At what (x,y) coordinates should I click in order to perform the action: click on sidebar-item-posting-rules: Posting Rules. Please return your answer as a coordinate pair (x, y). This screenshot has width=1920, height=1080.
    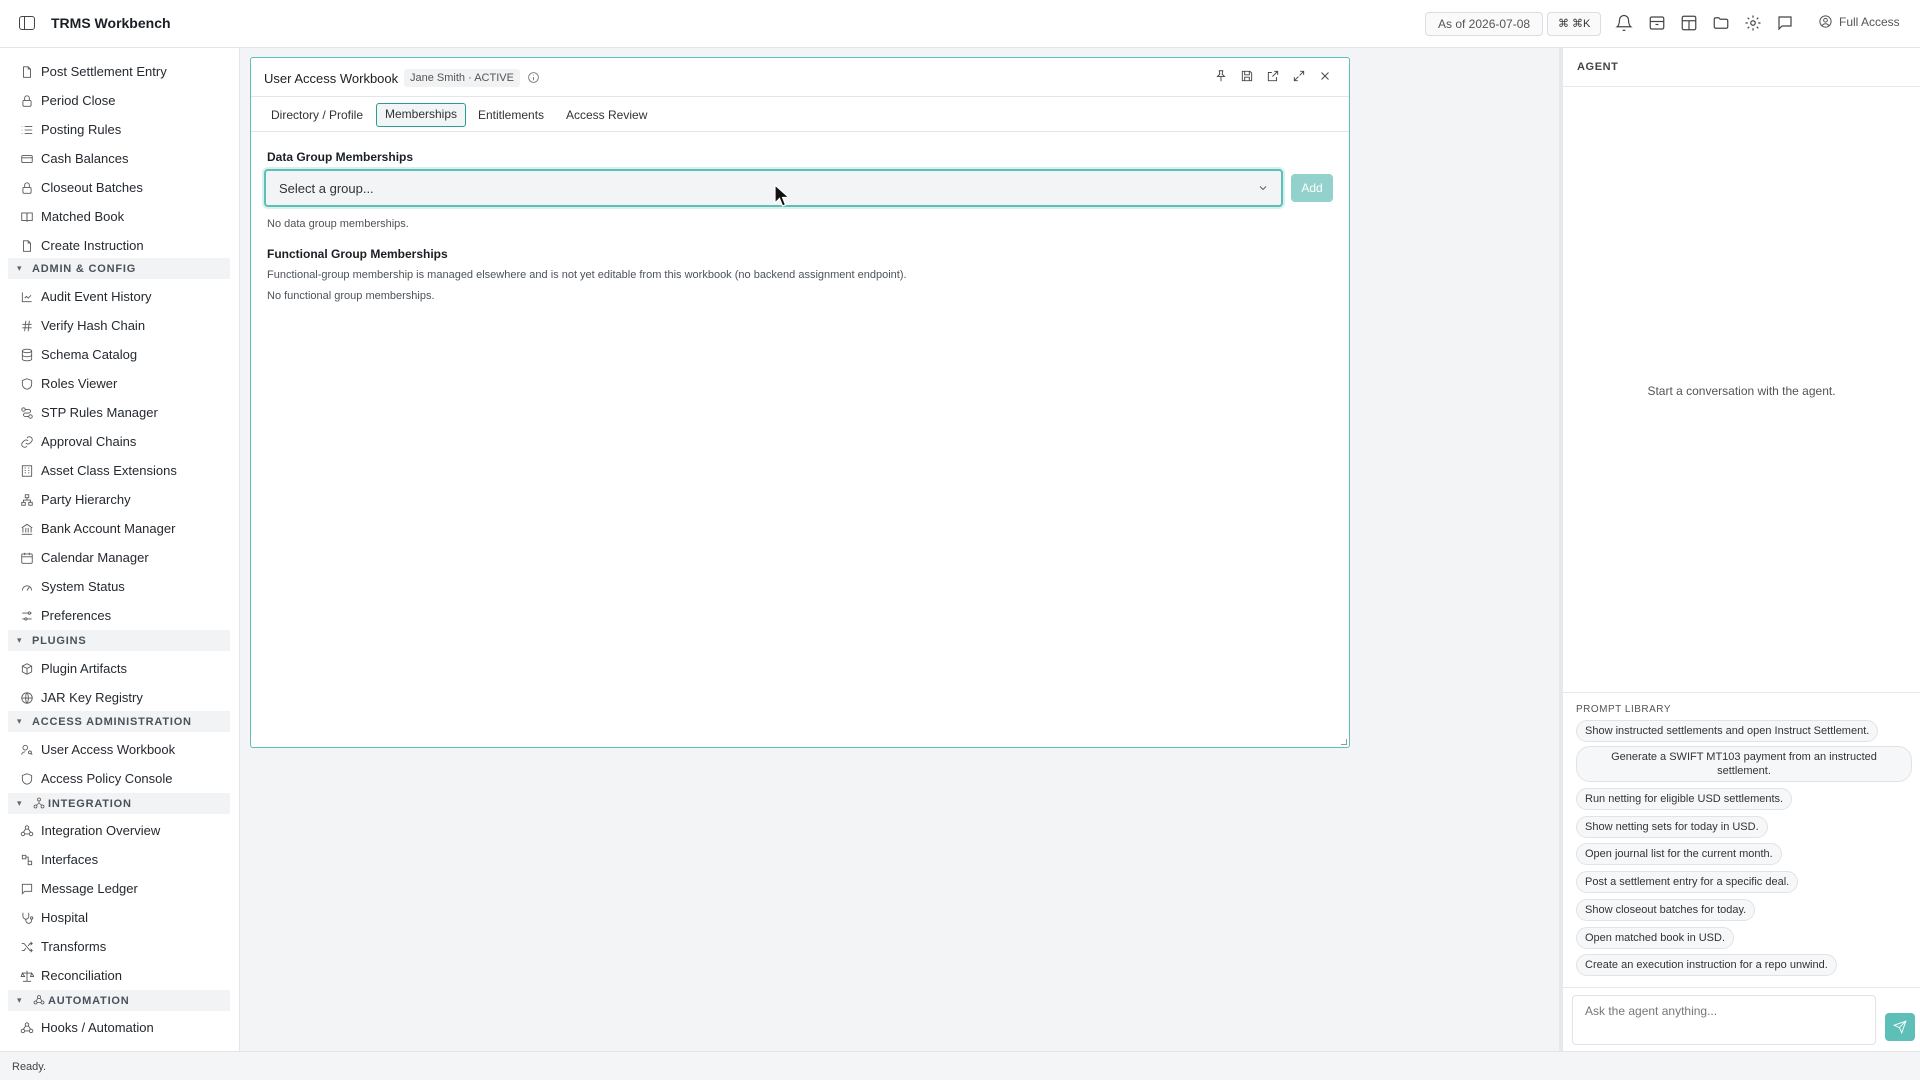
    Looking at the image, I should click on (119, 129).